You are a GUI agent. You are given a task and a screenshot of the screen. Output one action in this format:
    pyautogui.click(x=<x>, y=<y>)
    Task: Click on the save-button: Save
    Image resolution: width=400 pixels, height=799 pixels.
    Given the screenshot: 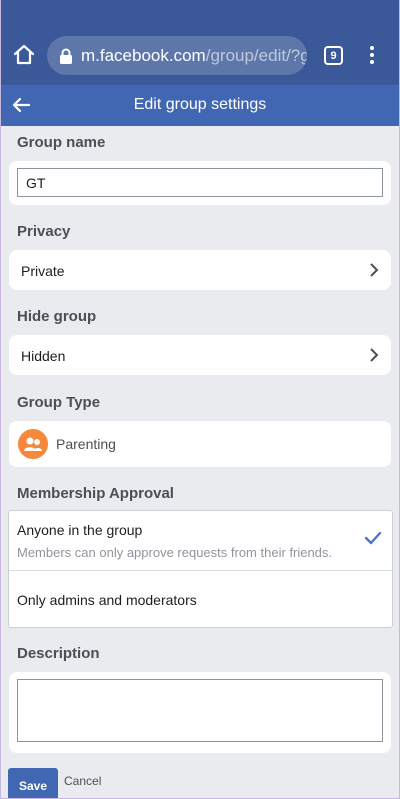 What is the action you would take?
    pyautogui.click(x=33, y=783)
    